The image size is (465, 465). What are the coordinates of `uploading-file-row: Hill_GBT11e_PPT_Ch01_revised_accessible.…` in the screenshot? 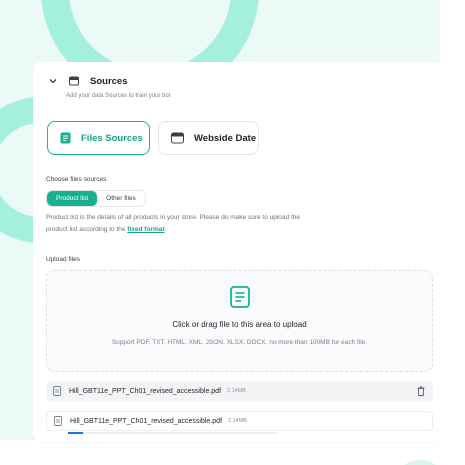 It's located at (239, 421).